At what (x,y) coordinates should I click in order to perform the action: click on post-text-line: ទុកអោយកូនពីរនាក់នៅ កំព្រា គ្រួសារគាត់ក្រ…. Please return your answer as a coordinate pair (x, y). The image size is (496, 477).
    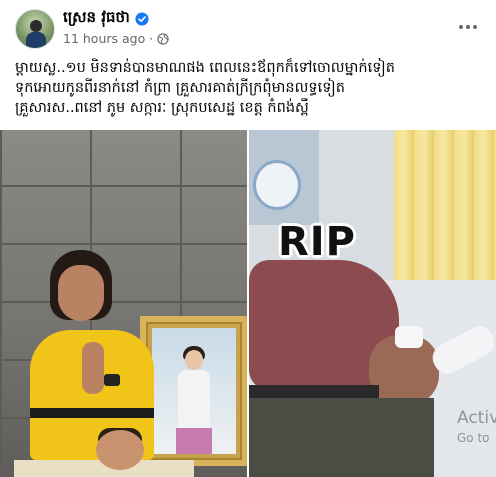
    Looking at the image, I should click on (180, 88).